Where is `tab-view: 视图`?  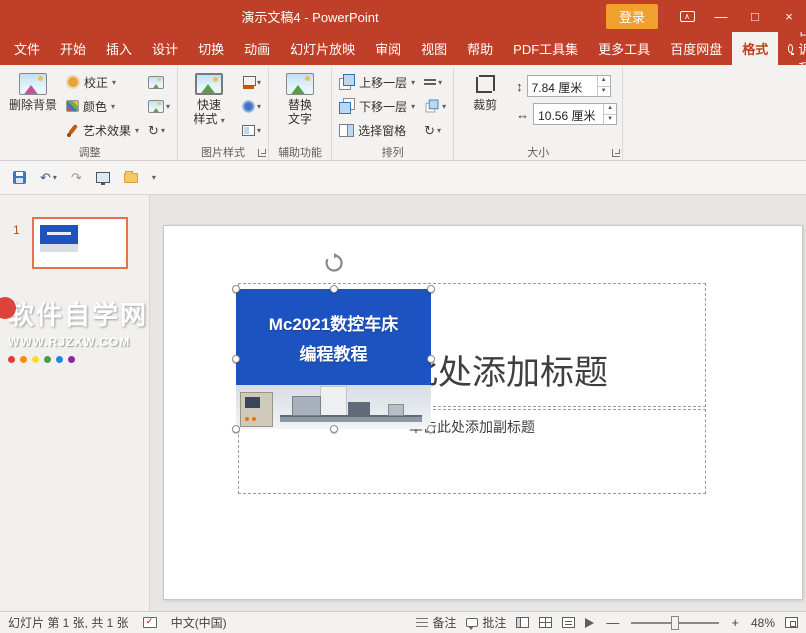 tab-view: 视图 is located at coordinates (434, 48).